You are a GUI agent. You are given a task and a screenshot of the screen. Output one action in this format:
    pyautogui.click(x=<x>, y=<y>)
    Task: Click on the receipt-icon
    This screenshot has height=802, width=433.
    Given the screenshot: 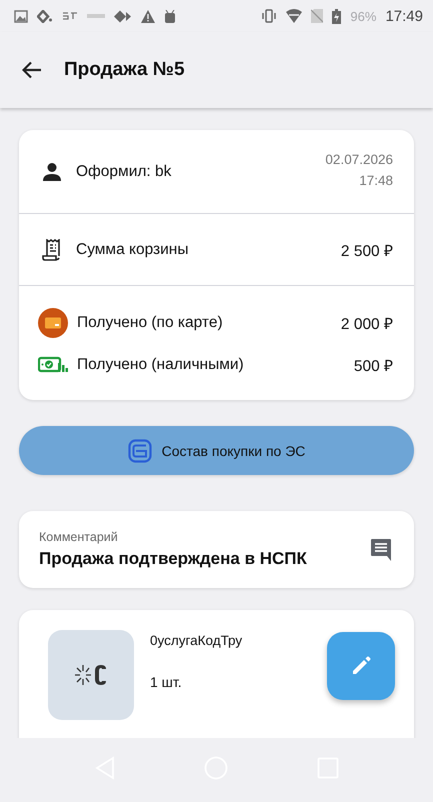 What is the action you would take?
    pyautogui.click(x=52, y=249)
    